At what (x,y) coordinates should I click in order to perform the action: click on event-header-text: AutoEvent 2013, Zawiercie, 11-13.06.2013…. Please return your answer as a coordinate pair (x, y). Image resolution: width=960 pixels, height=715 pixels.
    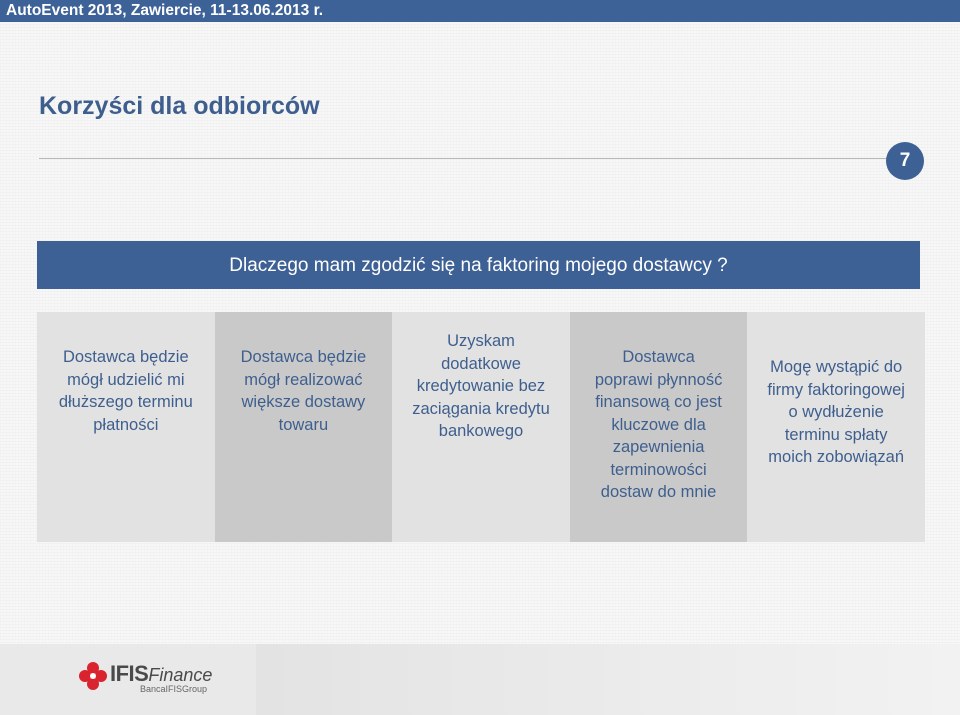
    Looking at the image, I should click on (165, 10).